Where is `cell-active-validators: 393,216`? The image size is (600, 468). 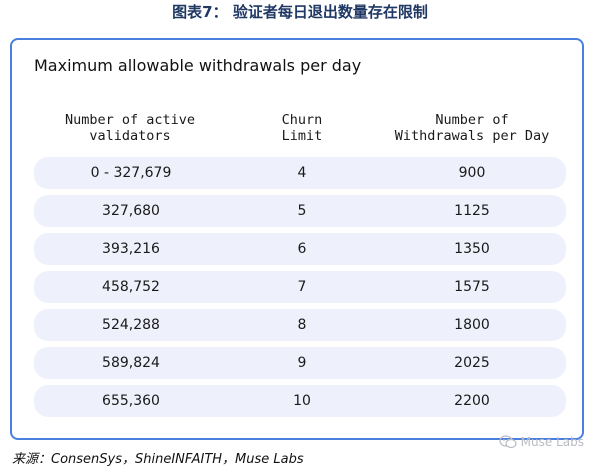 cell-active-validators: 393,216 is located at coordinates (131, 249).